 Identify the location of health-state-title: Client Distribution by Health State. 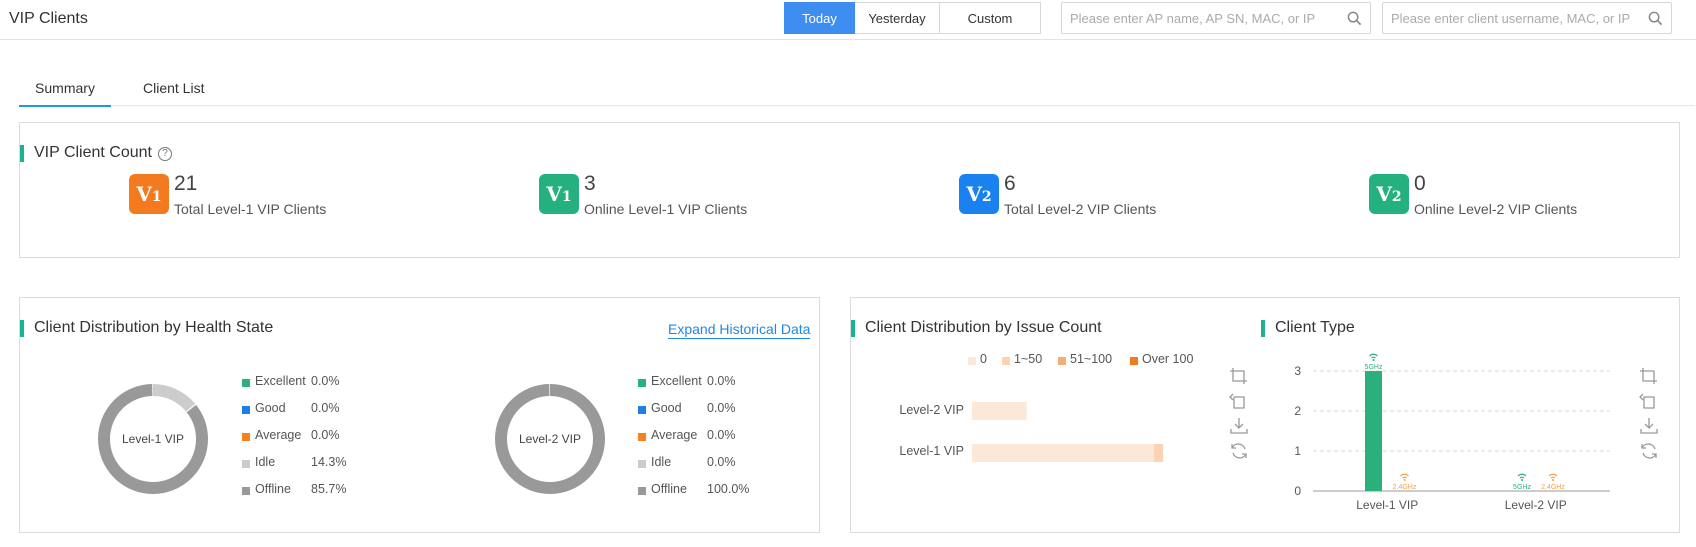
(146, 328).